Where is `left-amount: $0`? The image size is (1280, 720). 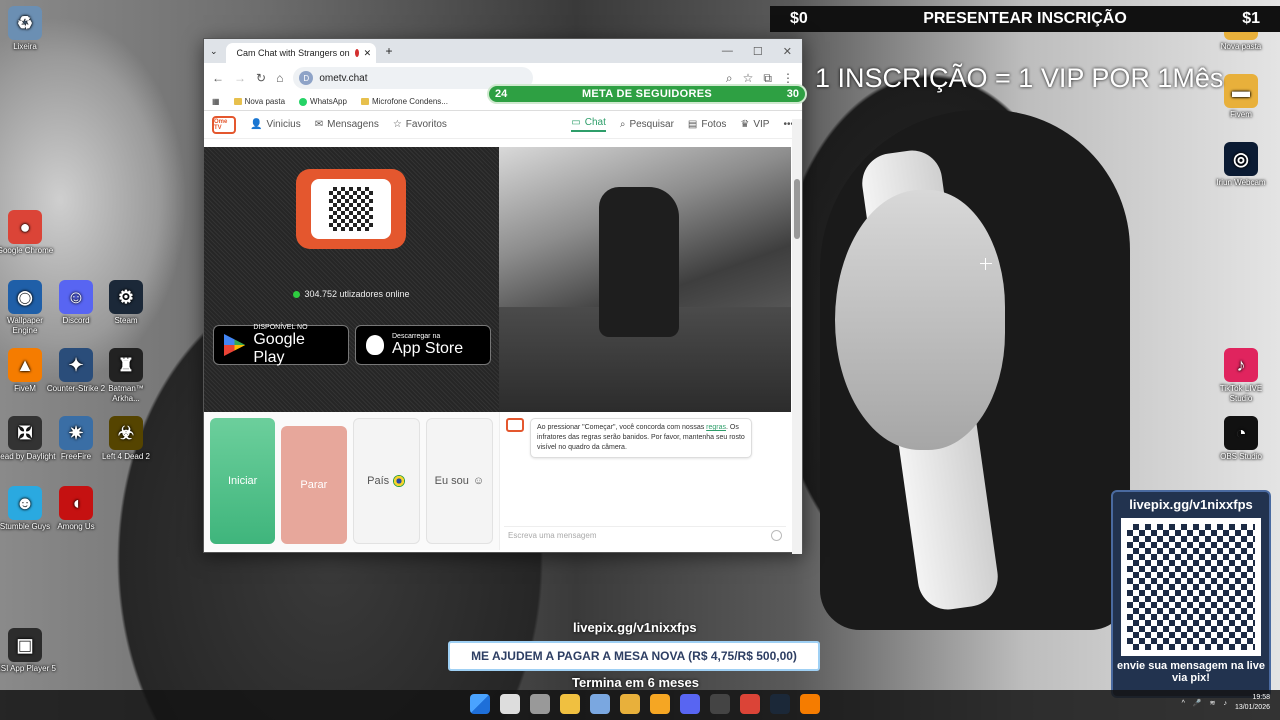
left-amount: $0 is located at coordinates (799, 18).